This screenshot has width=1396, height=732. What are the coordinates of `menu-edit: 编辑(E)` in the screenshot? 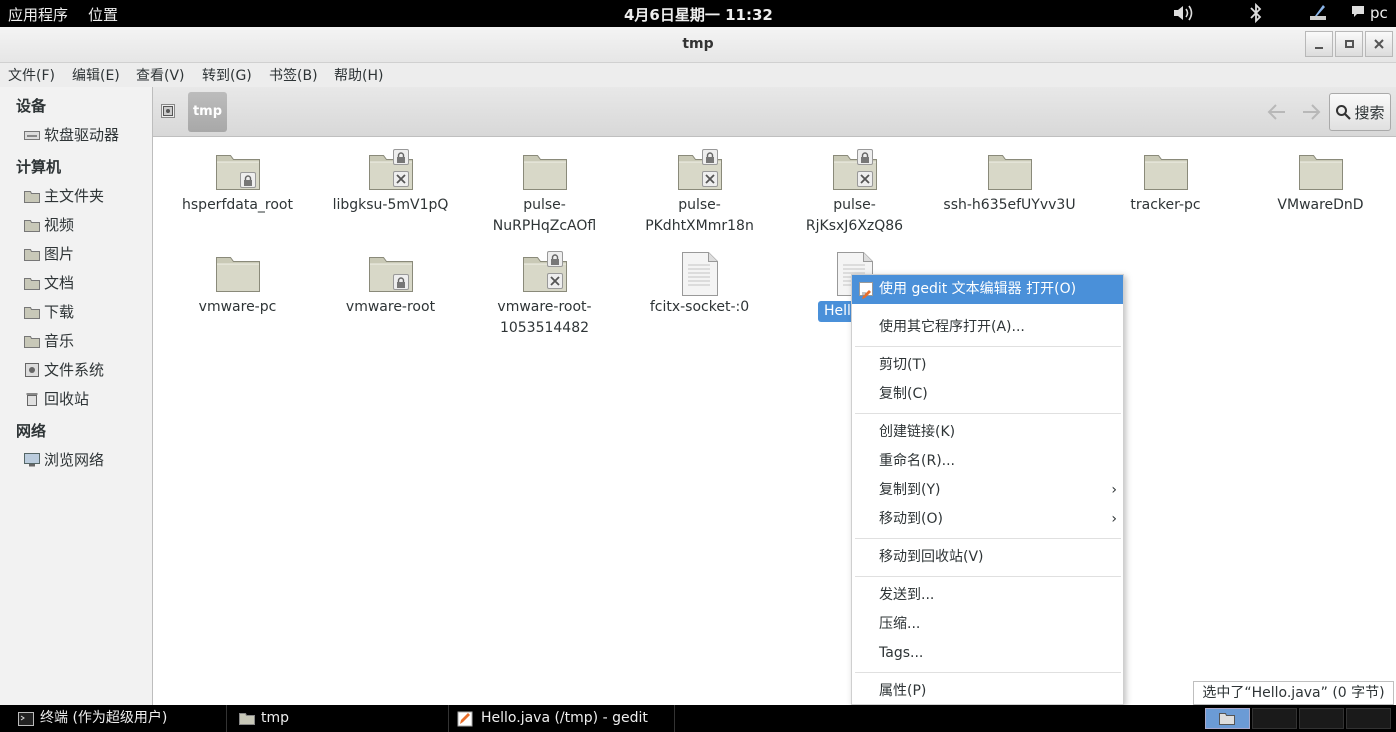 It's located at (96, 75).